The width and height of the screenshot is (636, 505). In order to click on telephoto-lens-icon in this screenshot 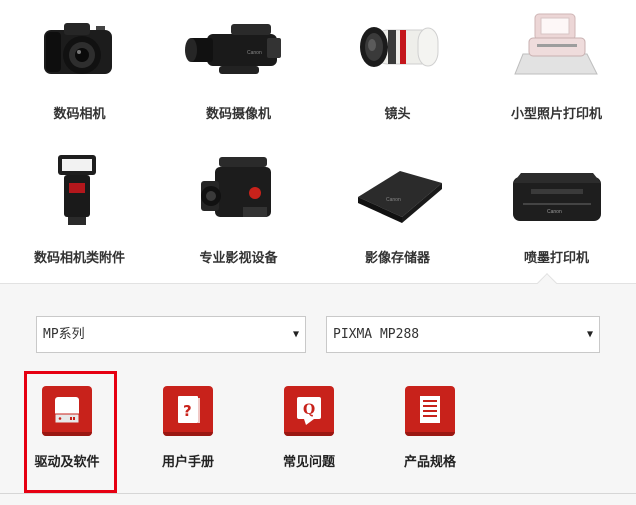, I will do `click(399, 47)`.